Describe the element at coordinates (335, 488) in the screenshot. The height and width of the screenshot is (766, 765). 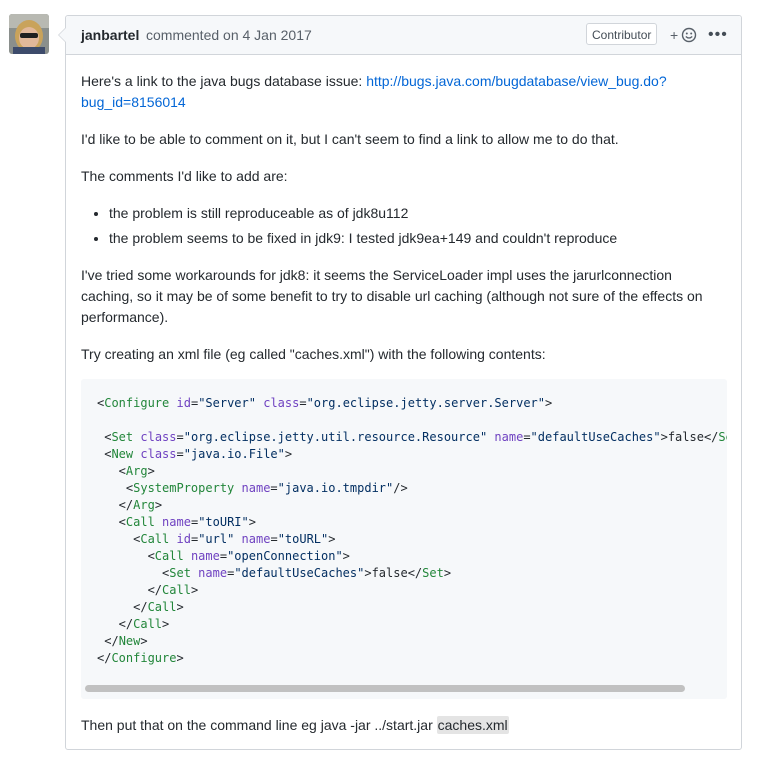
I see `code-token: "java.io.tmpdir"` at that location.